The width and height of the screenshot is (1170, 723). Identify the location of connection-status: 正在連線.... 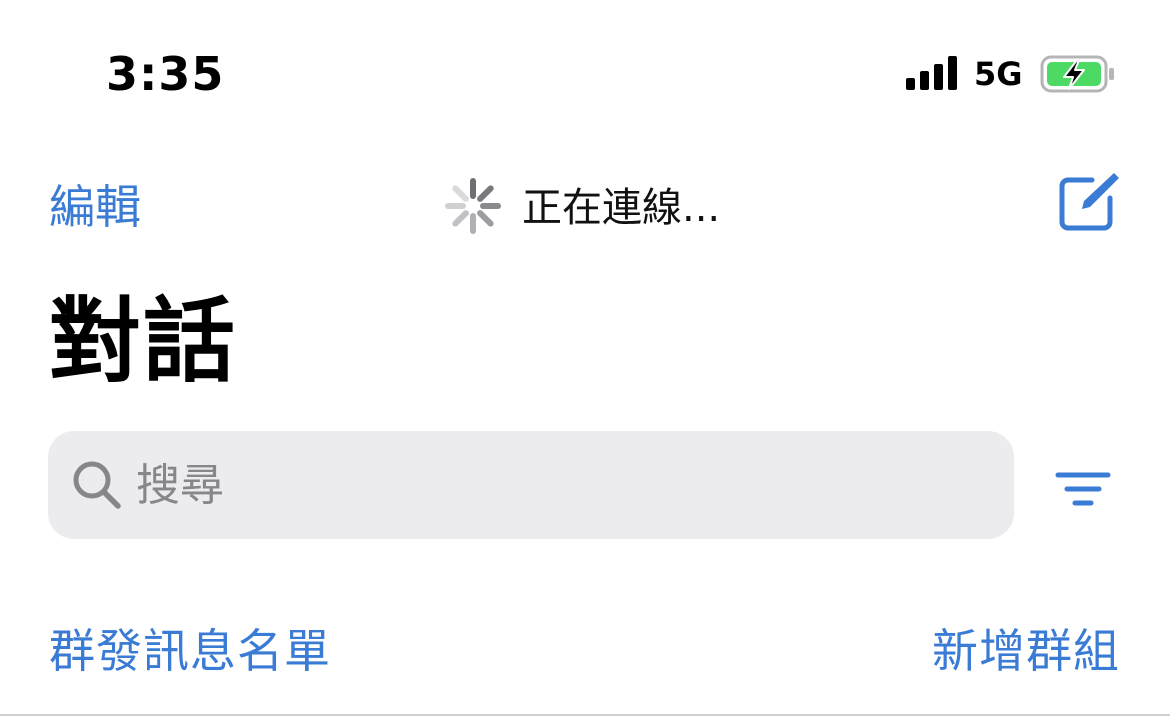
(621, 208).